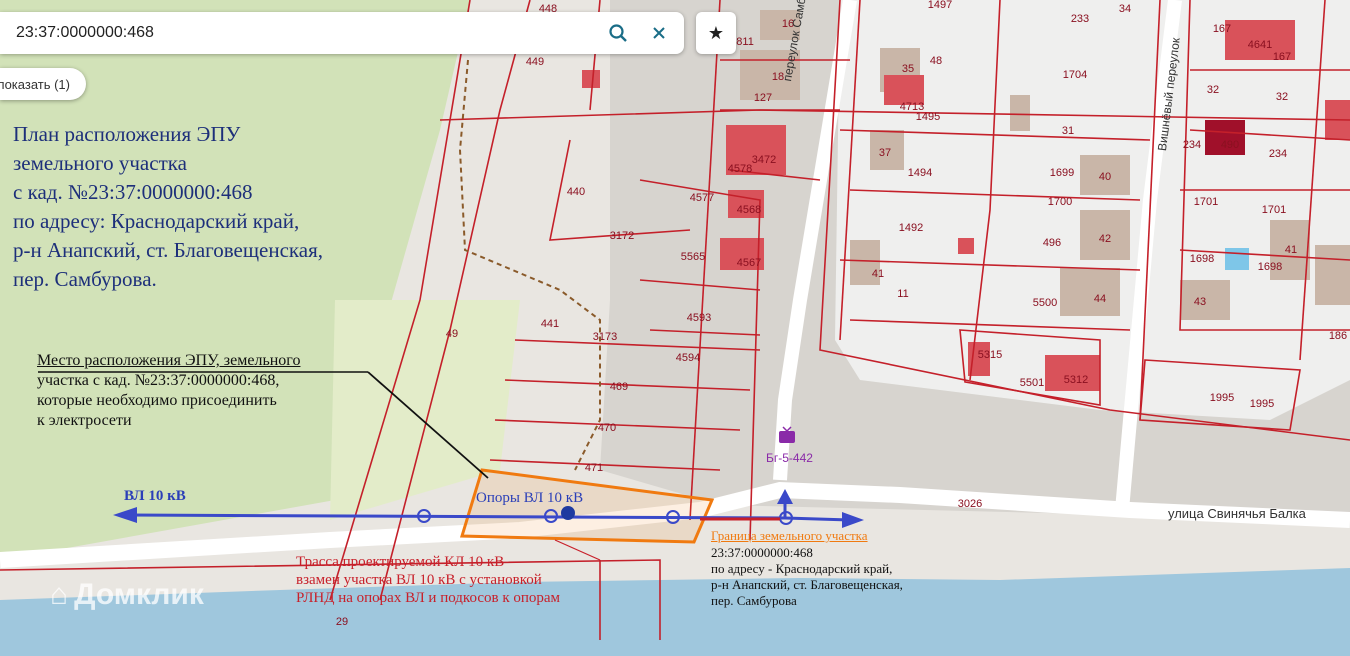 The width and height of the screenshot is (1350, 656). What do you see at coordinates (342, 622) in the screenshot?
I see `svg-text: 29` at bounding box center [342, 622].